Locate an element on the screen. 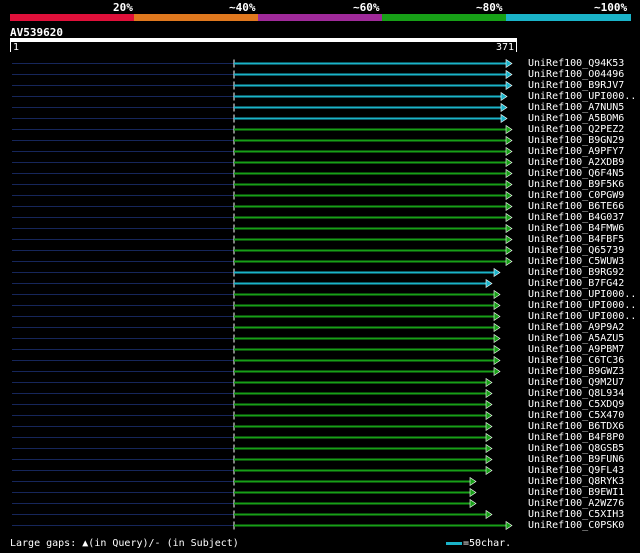 The image size is (640, 553). hit-label: UniRef100_Q9FL43 is located at coordinates (576, 470).